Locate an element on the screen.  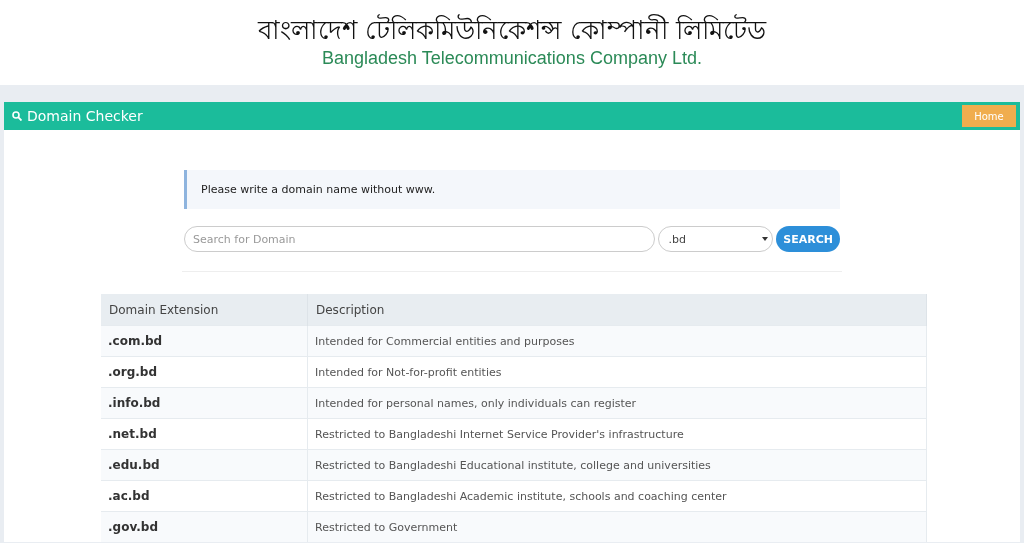
description-cell: Restricted to Bangladeshi Educational institute, college and universities is located at coordinates (617, 465).